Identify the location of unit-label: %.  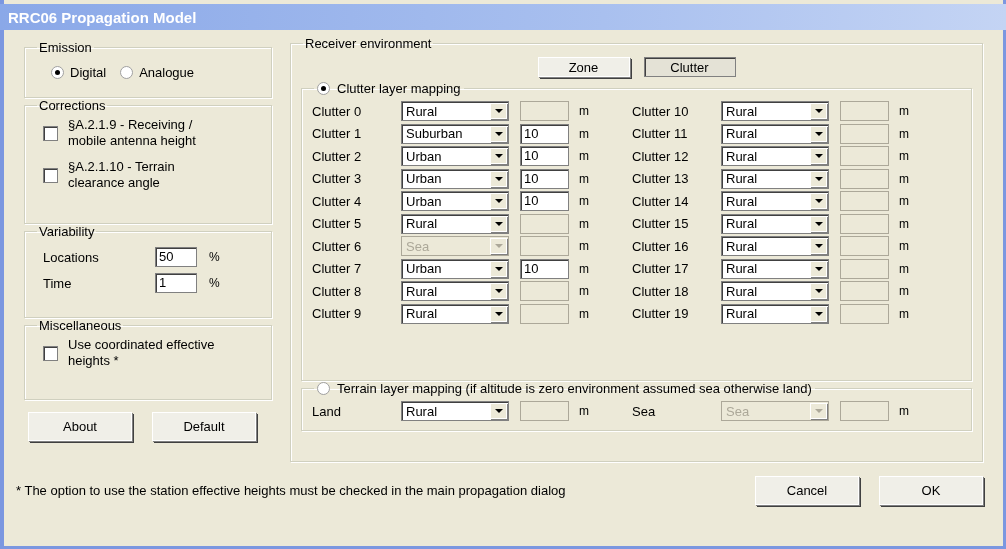
(214, 283).